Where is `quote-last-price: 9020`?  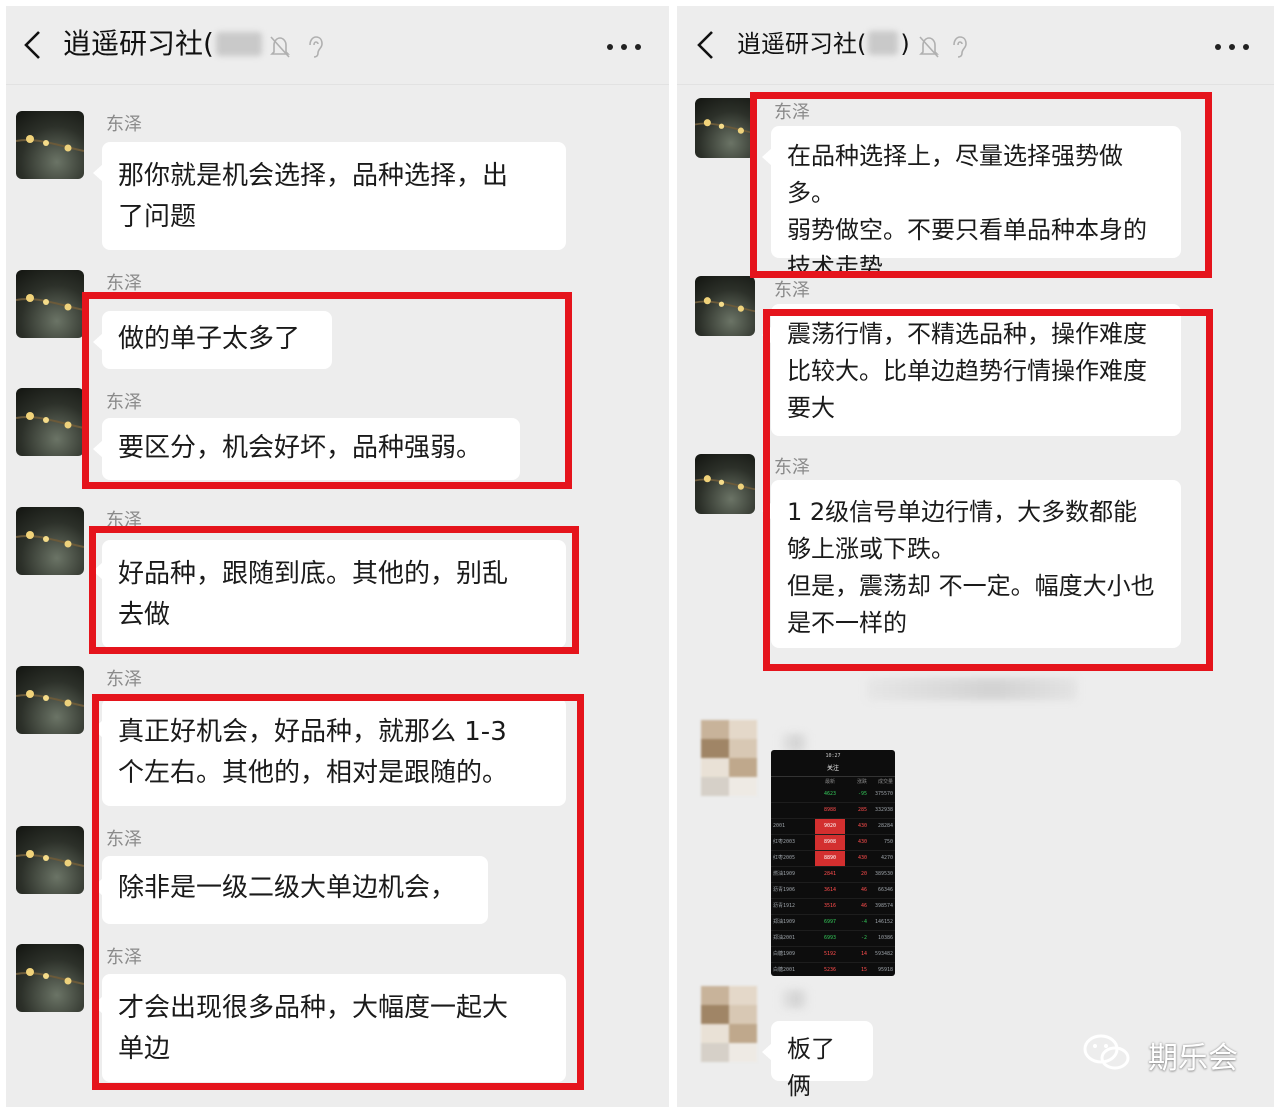 quote-last-price: 9020 is located at coordinates (830, 826).